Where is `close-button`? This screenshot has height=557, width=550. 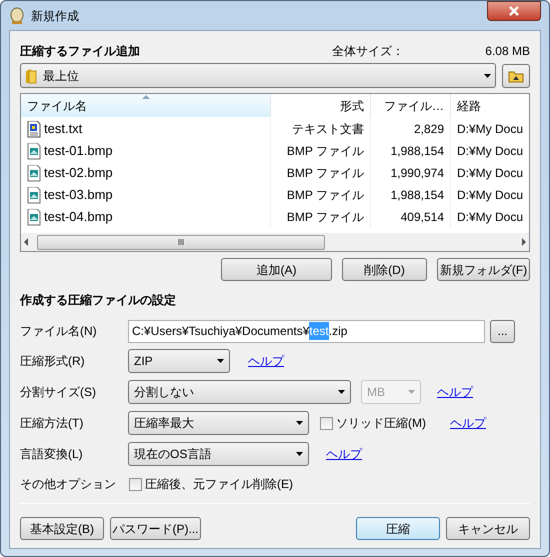 close-button is located at coordinates (514, 11).